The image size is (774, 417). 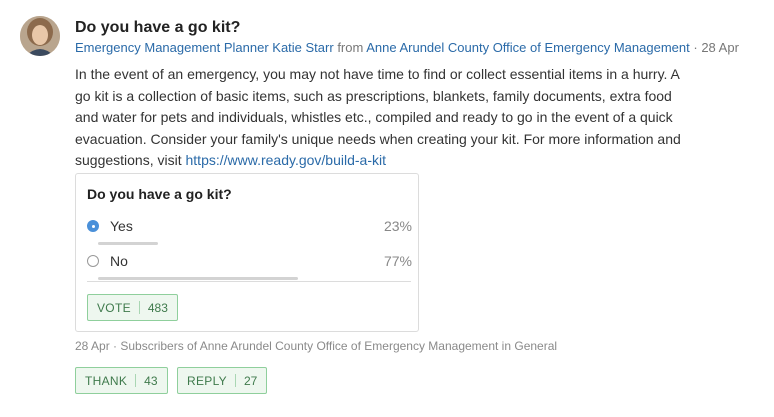 I want to click on vote-count: 483, so click(x=157, y=307).